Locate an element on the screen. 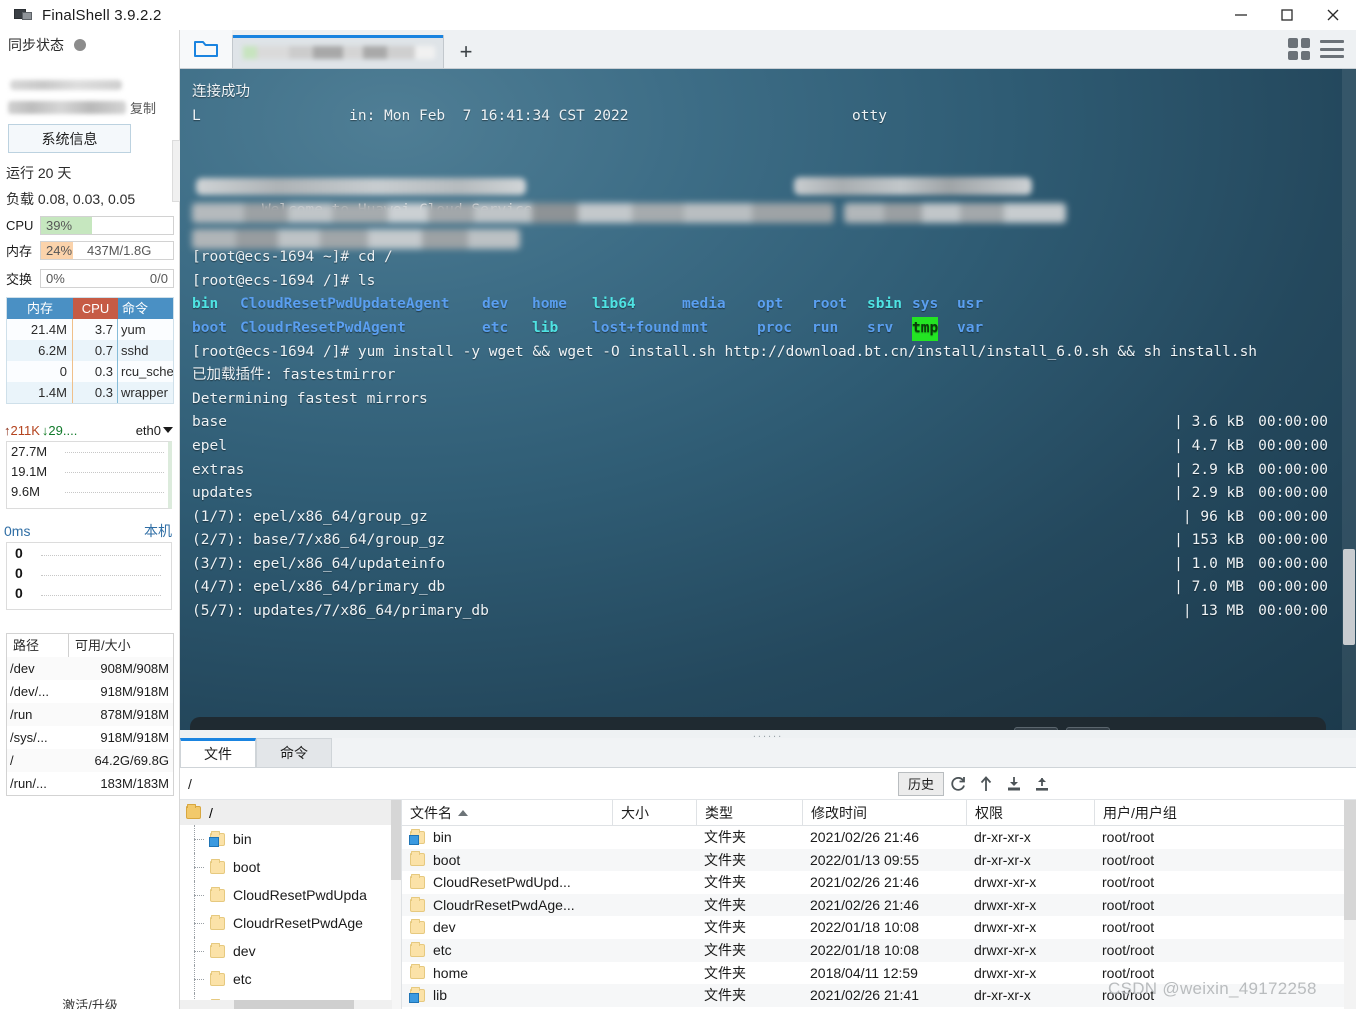 The image size is (1356, 1009). ls-entry: lib64 is located at coordinates (614, 304).